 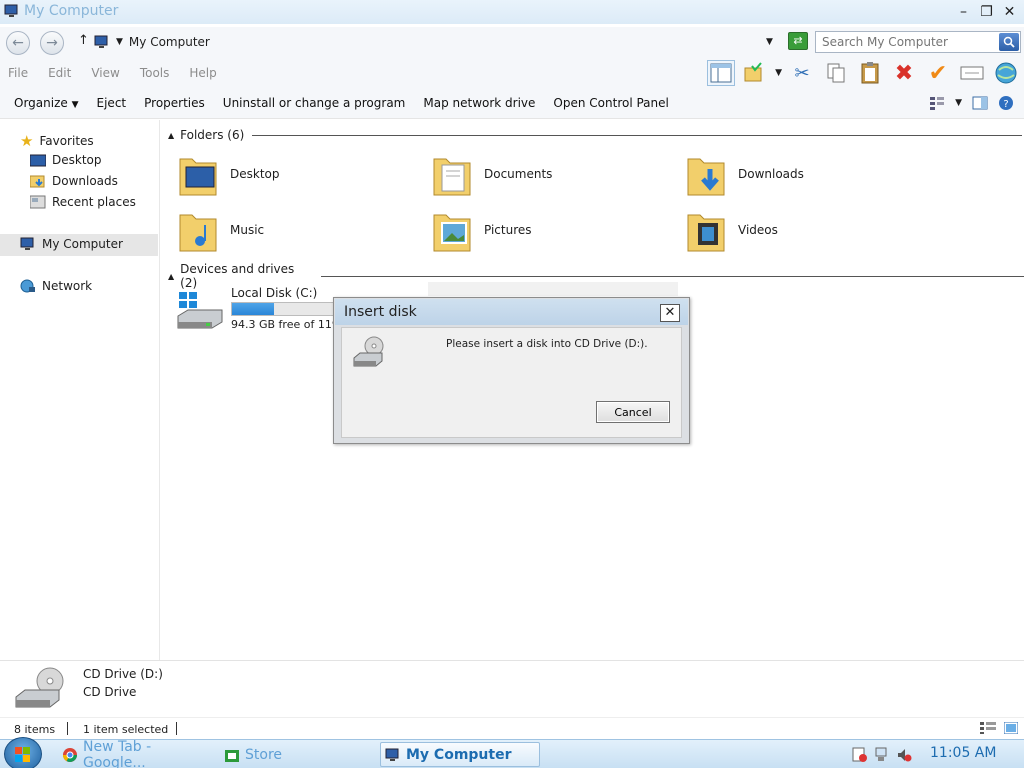 I want to click on organize-button: Organize ▼, so click(x=46, y=103).